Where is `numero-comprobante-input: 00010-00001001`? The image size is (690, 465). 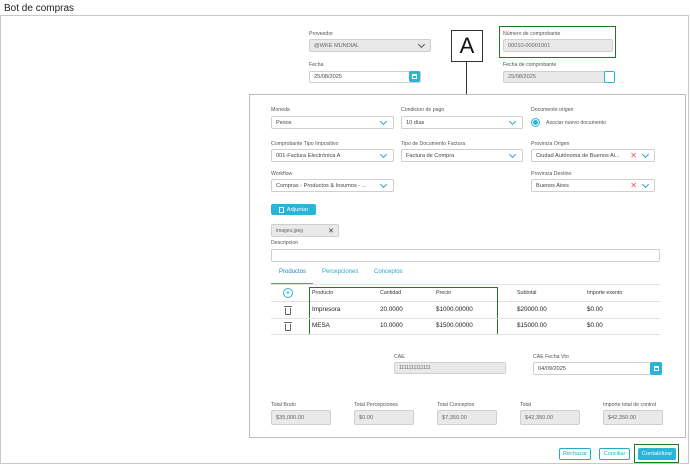 numero-comprobante-input: 00010-00001001 is located at coordinates (558, 45).